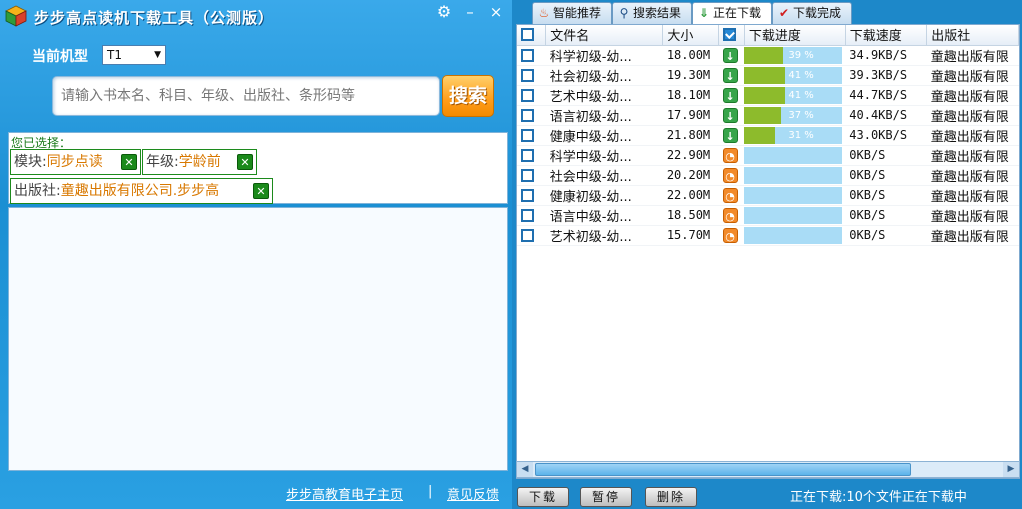  Describe the element at coordinates (525, 469) in the screenshot. I see `scroll-left-arrow-icon: ◀` at that location.